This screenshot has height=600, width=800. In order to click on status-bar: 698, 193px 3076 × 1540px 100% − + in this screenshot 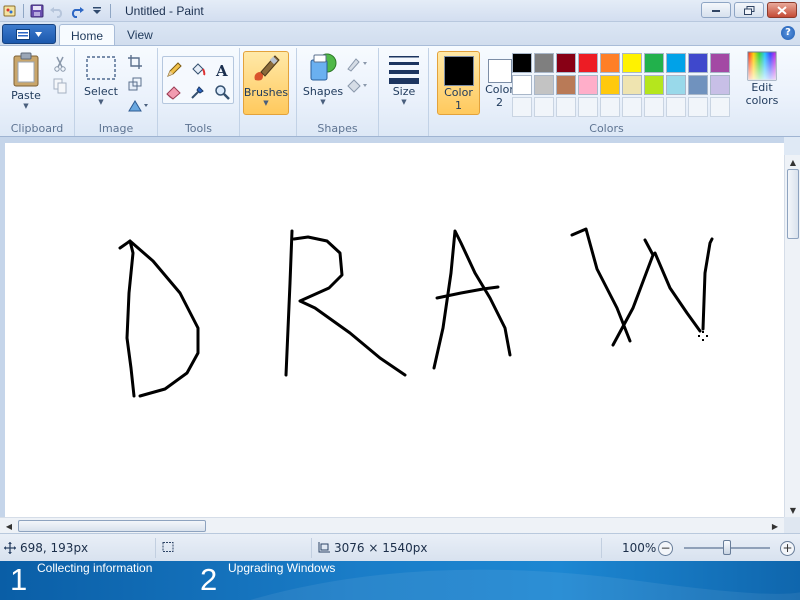, I will do `click(400, 547)`.